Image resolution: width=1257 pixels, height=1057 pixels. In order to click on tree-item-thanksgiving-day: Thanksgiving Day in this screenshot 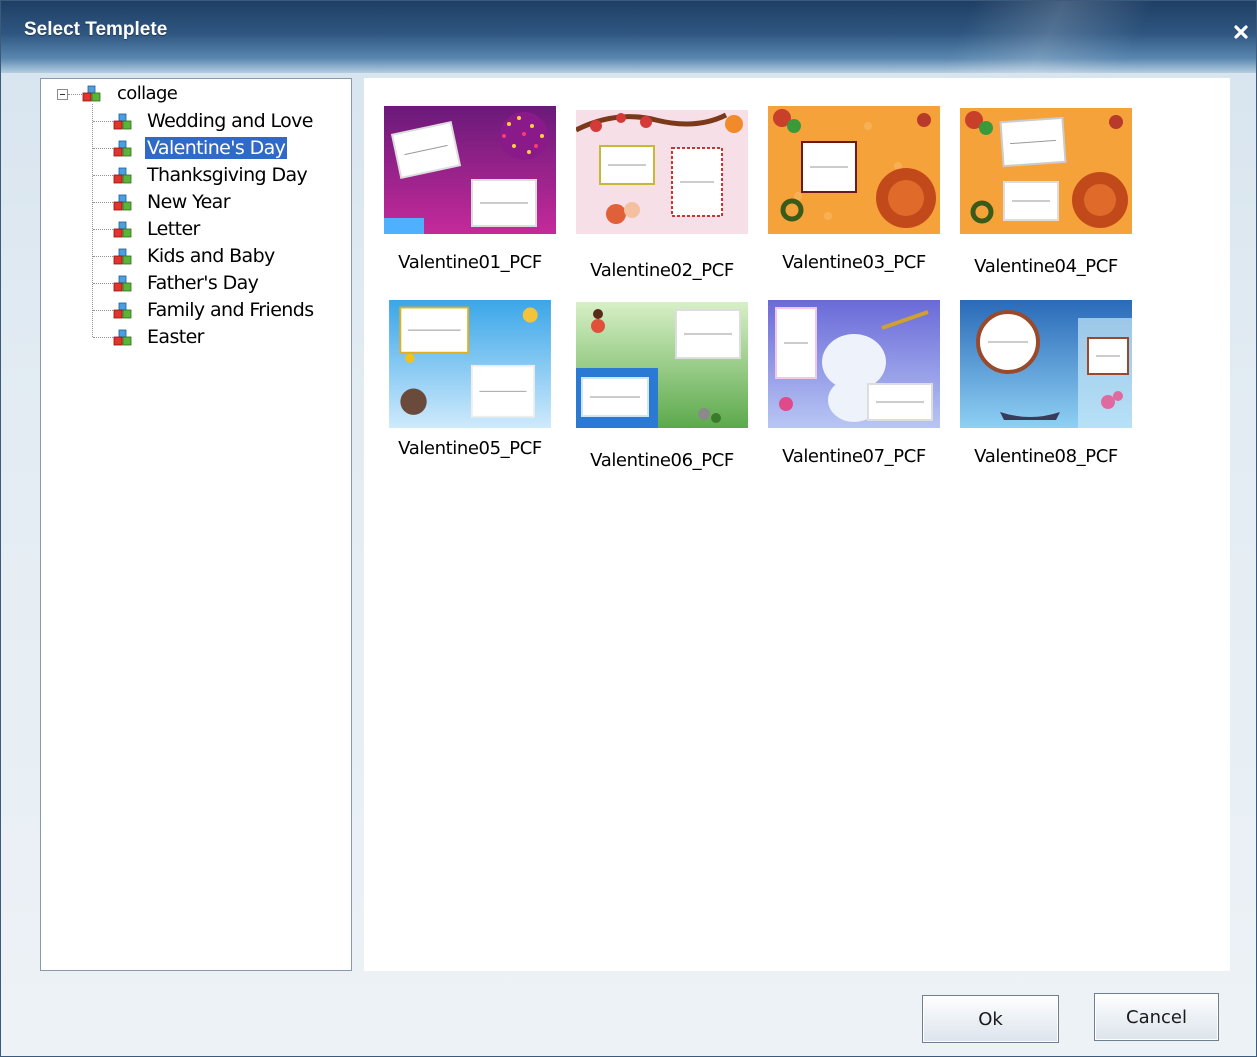, I will do `click(227, 175)`.